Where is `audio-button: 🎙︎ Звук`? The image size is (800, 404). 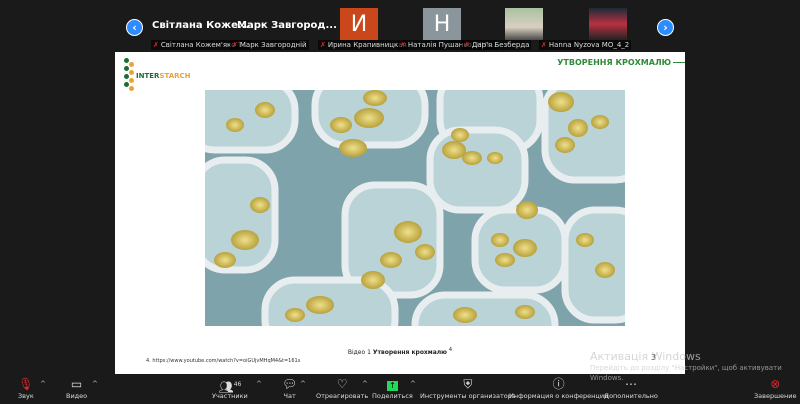 audio-button: 🎙︎ Звук is located at coordinates (26, 388).